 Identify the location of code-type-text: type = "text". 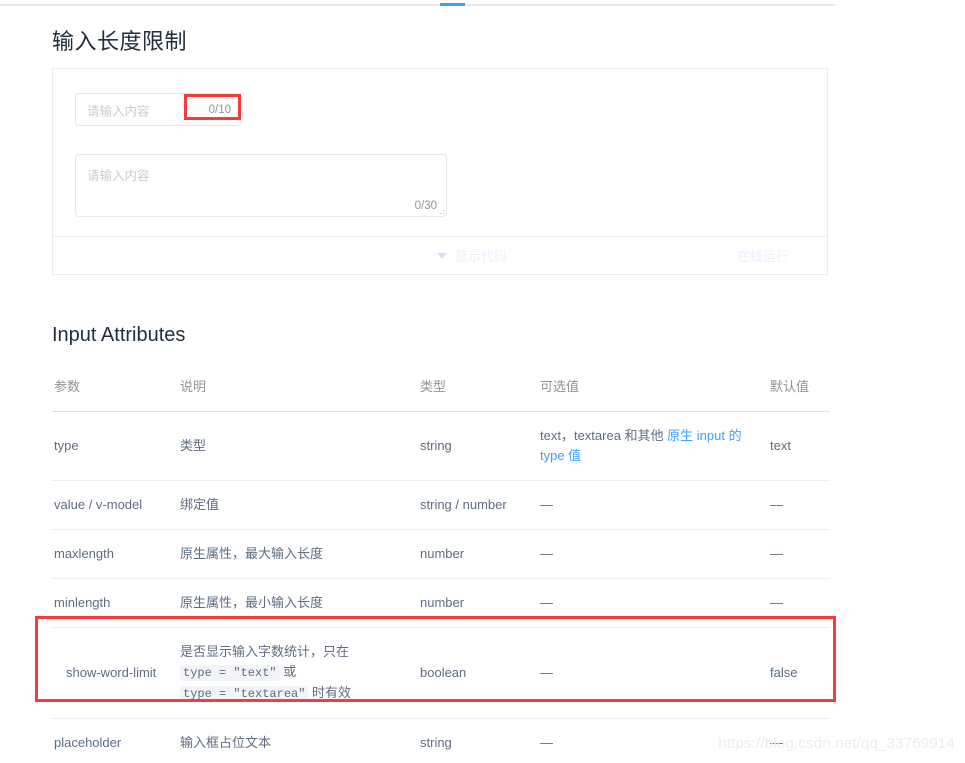
(230, 673).